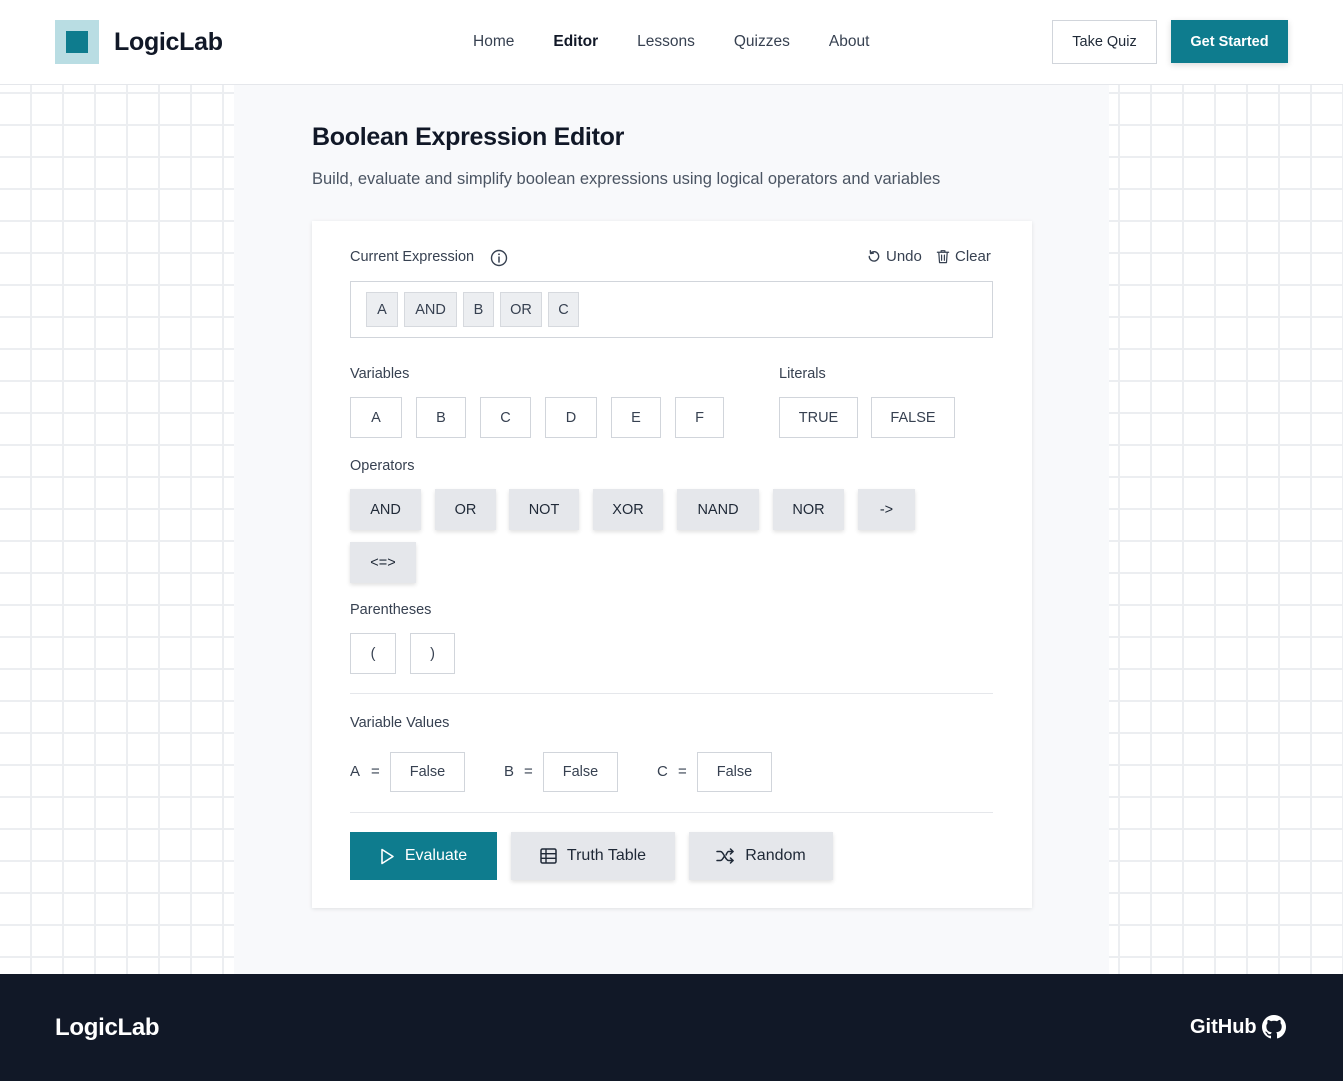 The height and width of the screenshot is (1081, 1343). Describe the element at coordinates (913, 417) in the screenshot. I see `literal-button-false: FALSE` at that location.